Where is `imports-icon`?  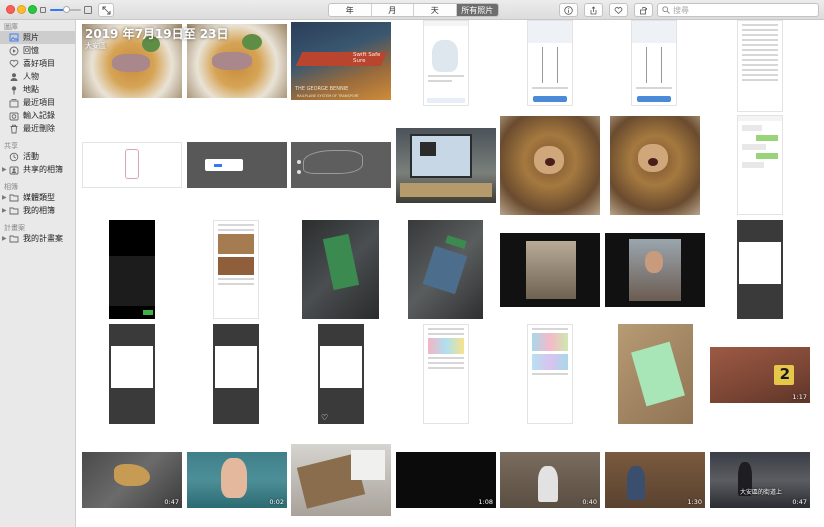 imports-icon is located at coordinates (14, 116).